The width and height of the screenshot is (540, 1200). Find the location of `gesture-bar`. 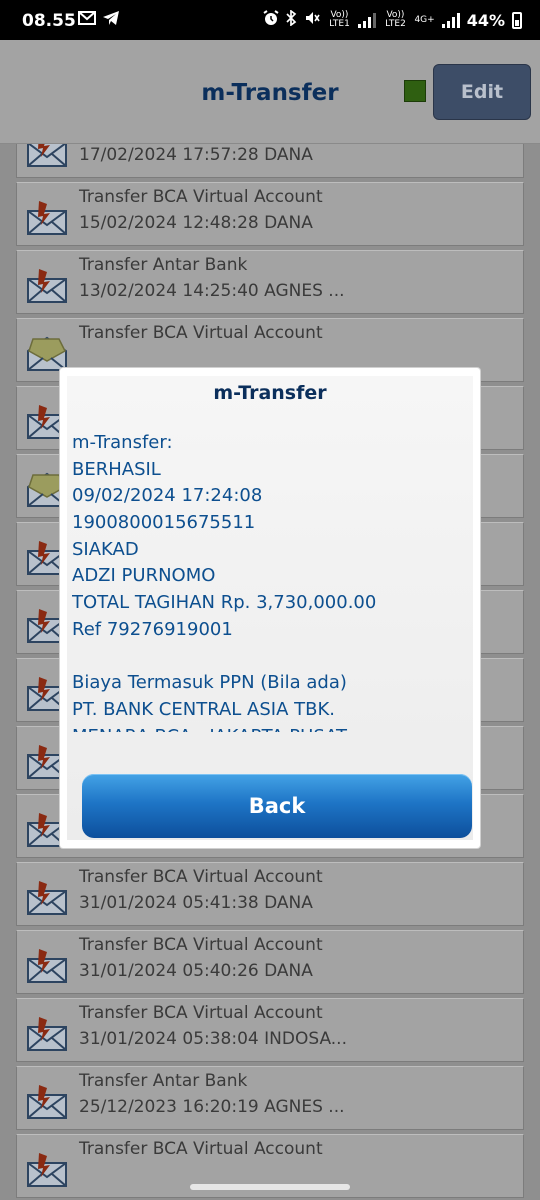

gesture-bar is located at coordinates (270, 1187).